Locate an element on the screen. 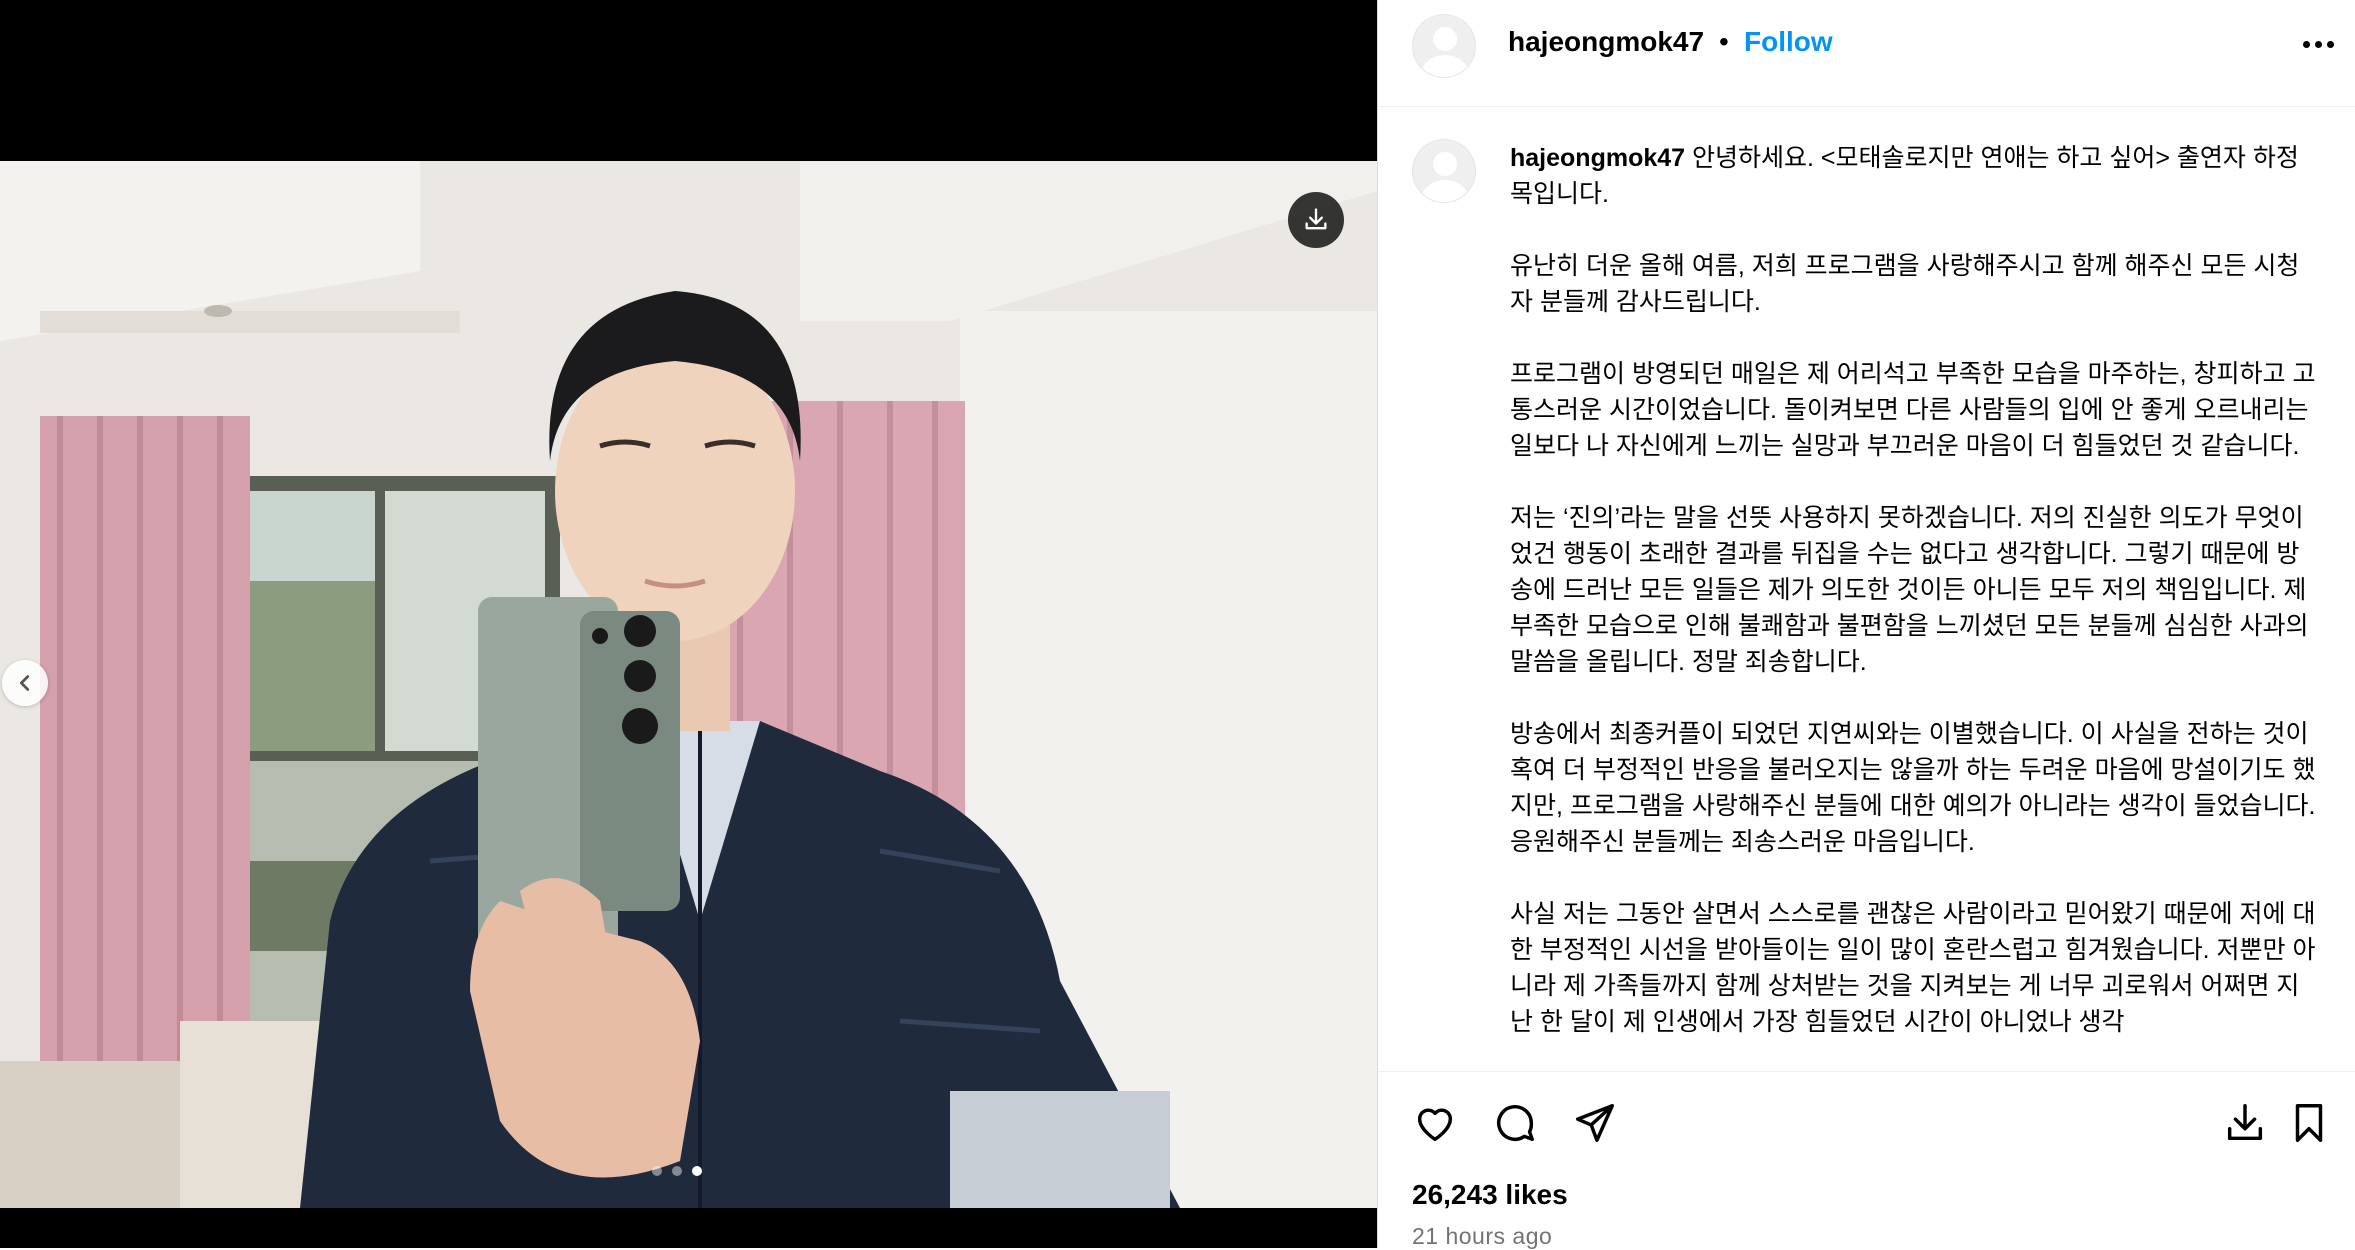 This screenshot has width=2355, height=1250. bookmark-button is located at coordinates (2309, 1123).